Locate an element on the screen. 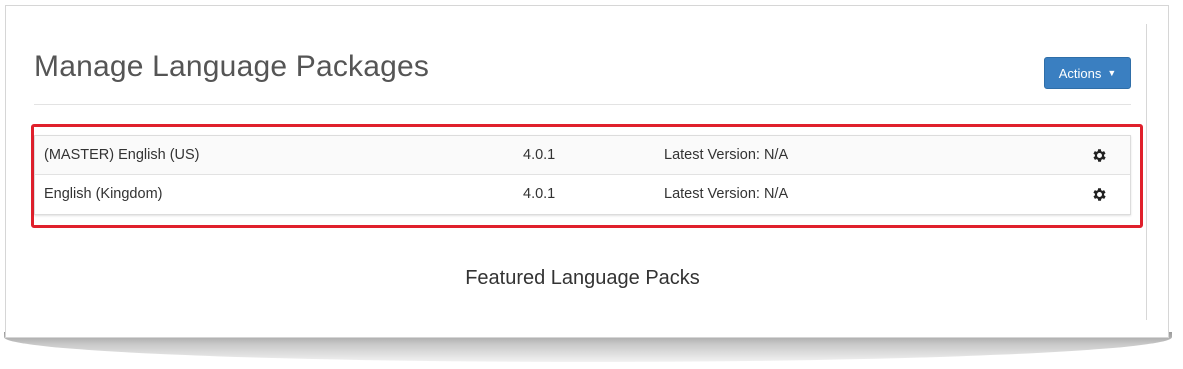 The height and width of the screenshot is (369, 1183). package-name: English (Kingdom) is located at coordinates (103, 194).